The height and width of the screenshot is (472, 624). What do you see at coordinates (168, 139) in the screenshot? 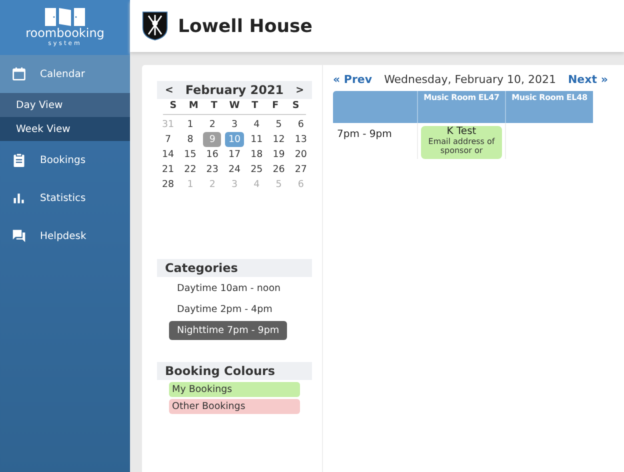
I see `calendar-day: 7` at bounding box center [168, 139].